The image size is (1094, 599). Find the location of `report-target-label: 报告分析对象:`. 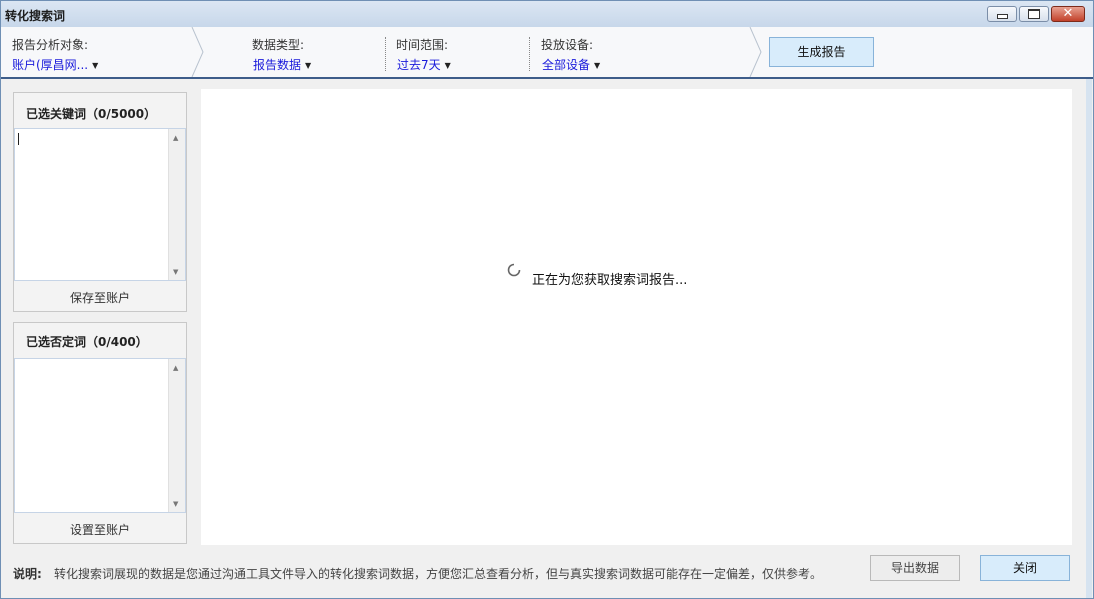

report-target-label: 报告分析对象: is located at coordinates (50, 45).